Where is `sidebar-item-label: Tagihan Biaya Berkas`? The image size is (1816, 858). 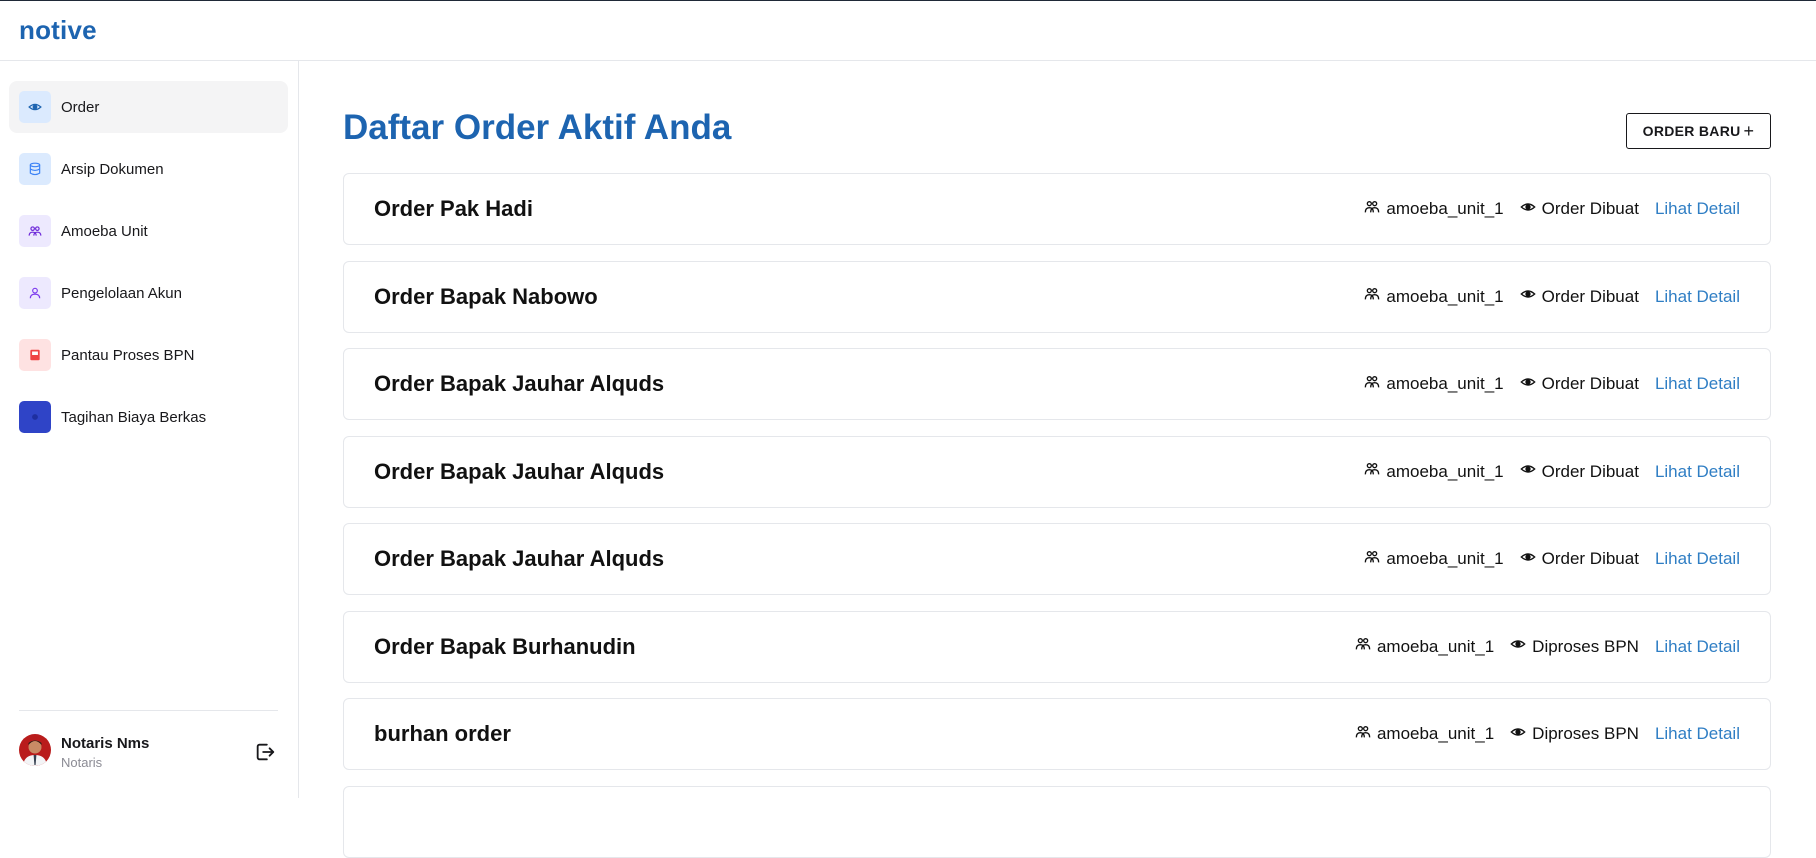
sidebar-item-label: Tagihan Biaya Berkas is located at coordinates (134, 417).